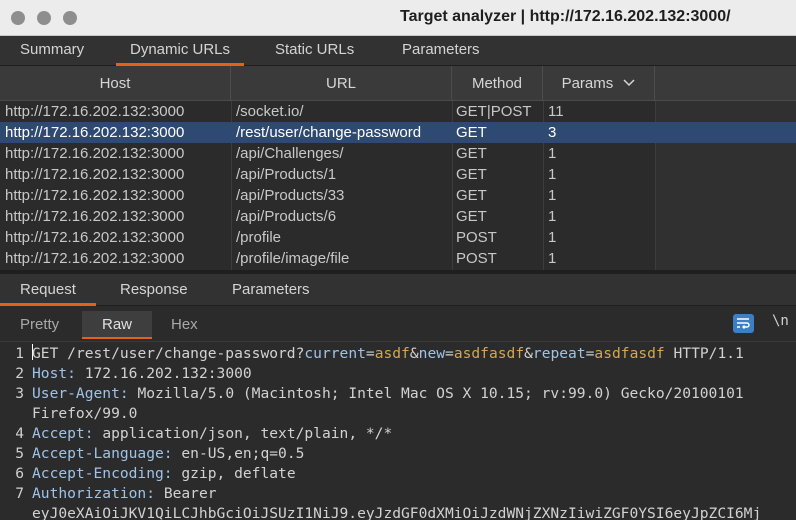 The width and height of the screenshot is (796, 520). What do you see at coordinates (19, 453) in the screenshot?
I see `line-number: 5` at bounding box center [19, 453].